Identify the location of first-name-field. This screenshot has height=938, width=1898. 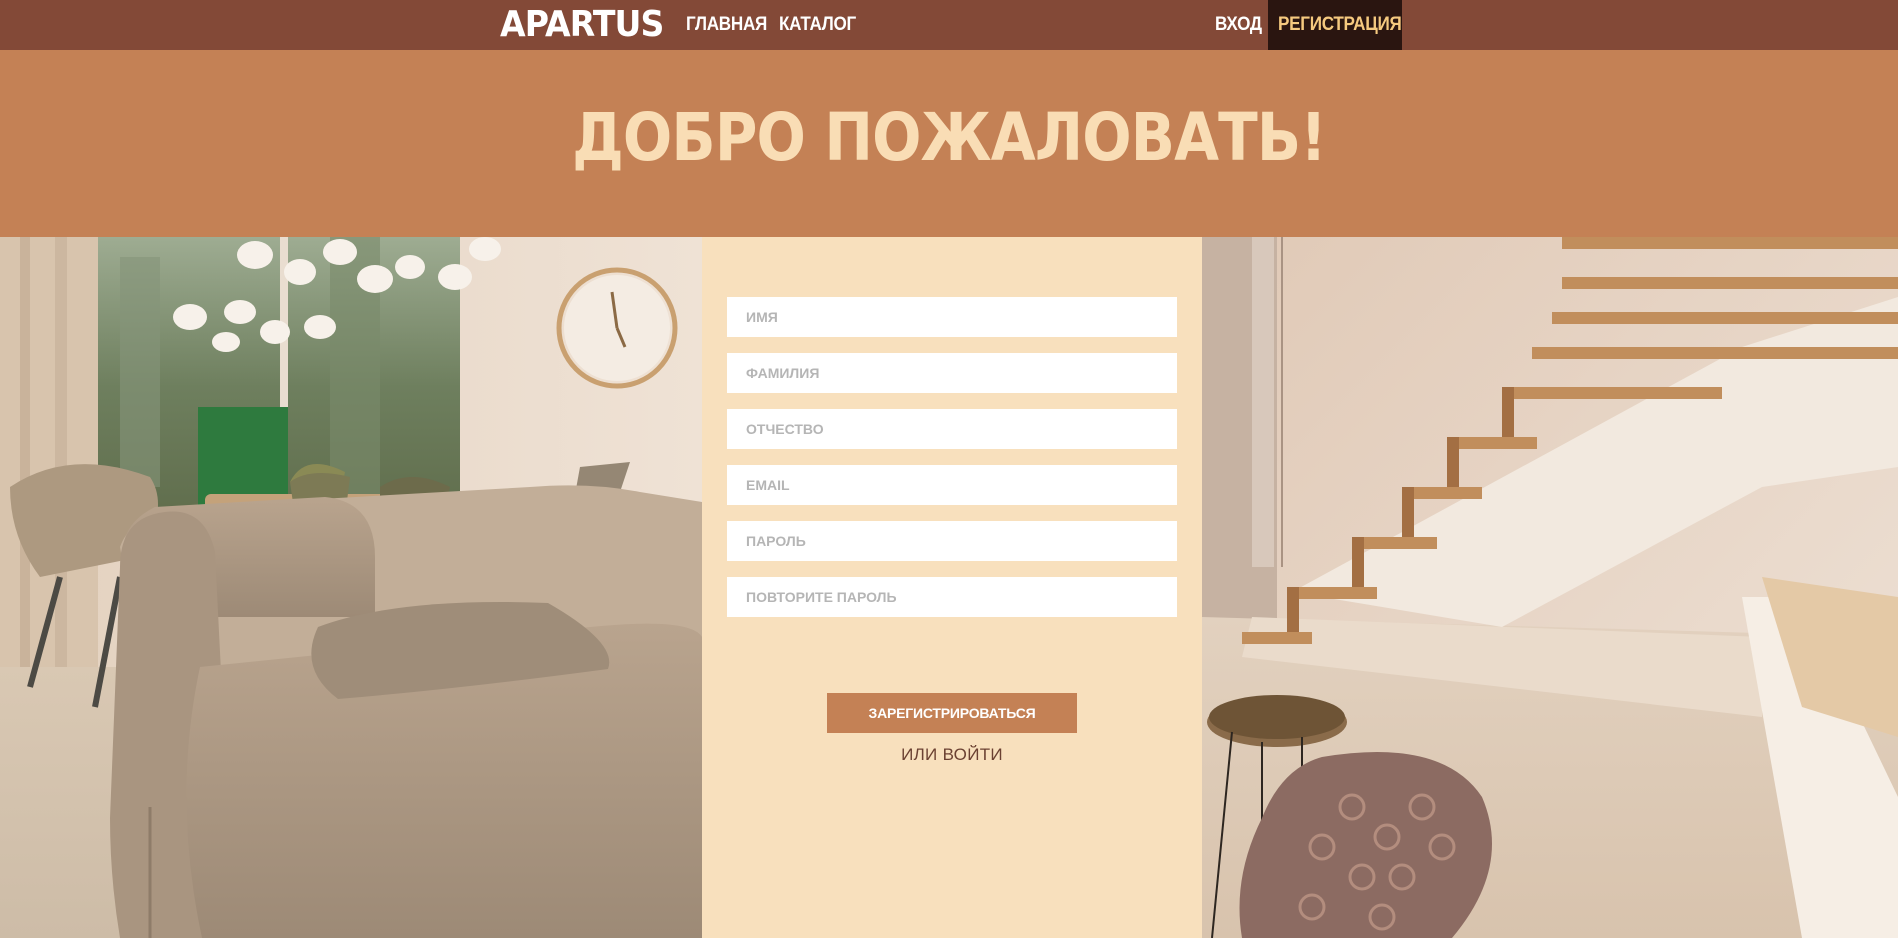
(952, 317).